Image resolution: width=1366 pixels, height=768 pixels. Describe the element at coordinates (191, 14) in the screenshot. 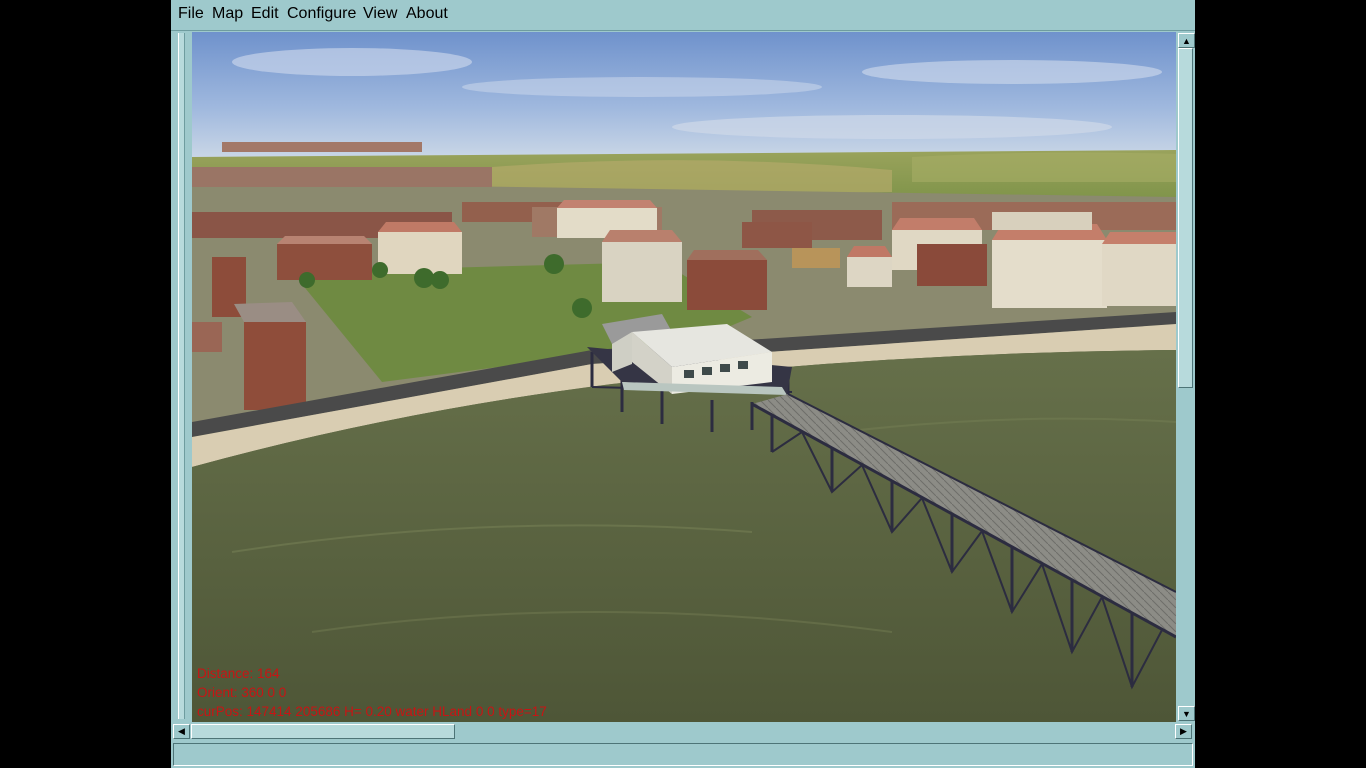

I see `menu-file: File` at that location.